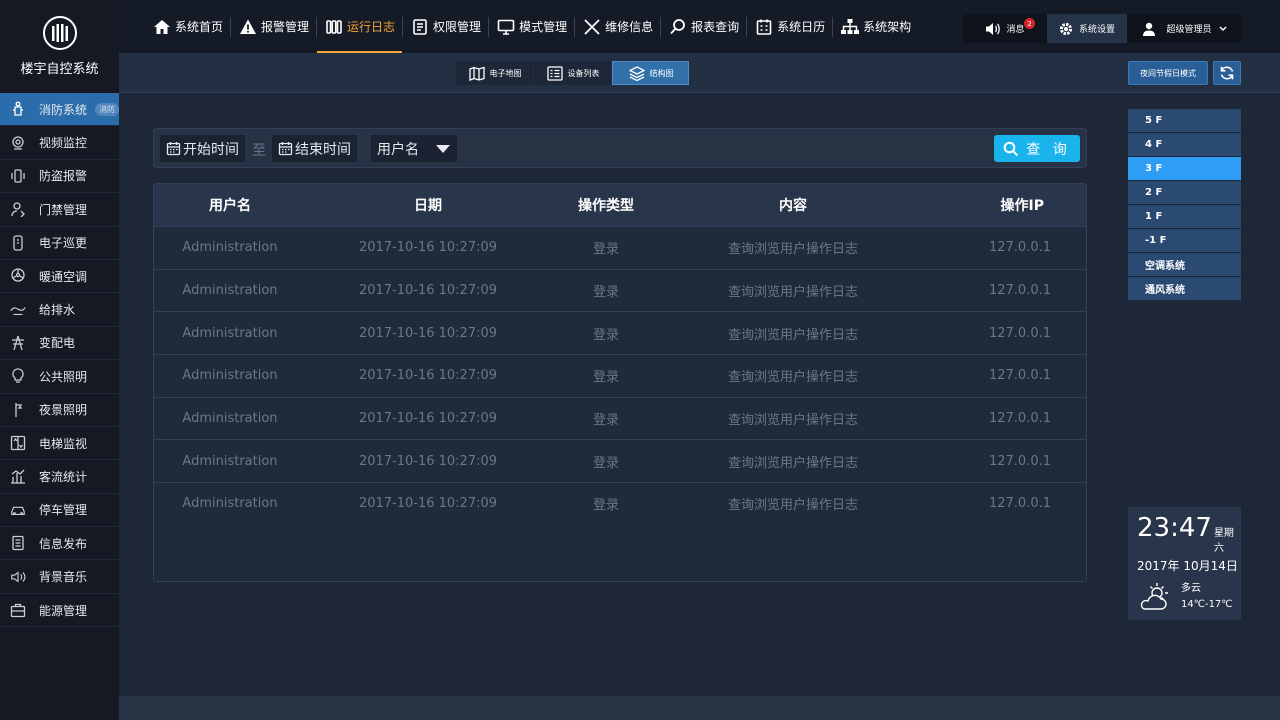 The image size is (1280, 720). I want to click on sidebar-item-patrol: 电子巡更, so click(59, 243).